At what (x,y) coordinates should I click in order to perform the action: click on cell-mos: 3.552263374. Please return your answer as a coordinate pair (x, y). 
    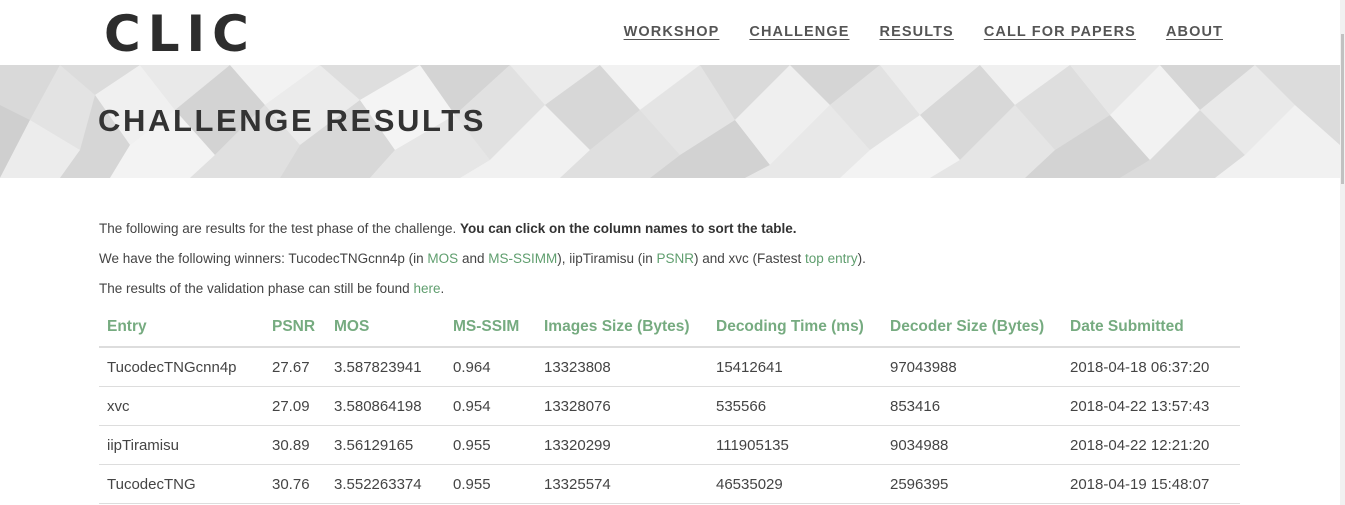
    Looking at the image, I should click on (385, 484).